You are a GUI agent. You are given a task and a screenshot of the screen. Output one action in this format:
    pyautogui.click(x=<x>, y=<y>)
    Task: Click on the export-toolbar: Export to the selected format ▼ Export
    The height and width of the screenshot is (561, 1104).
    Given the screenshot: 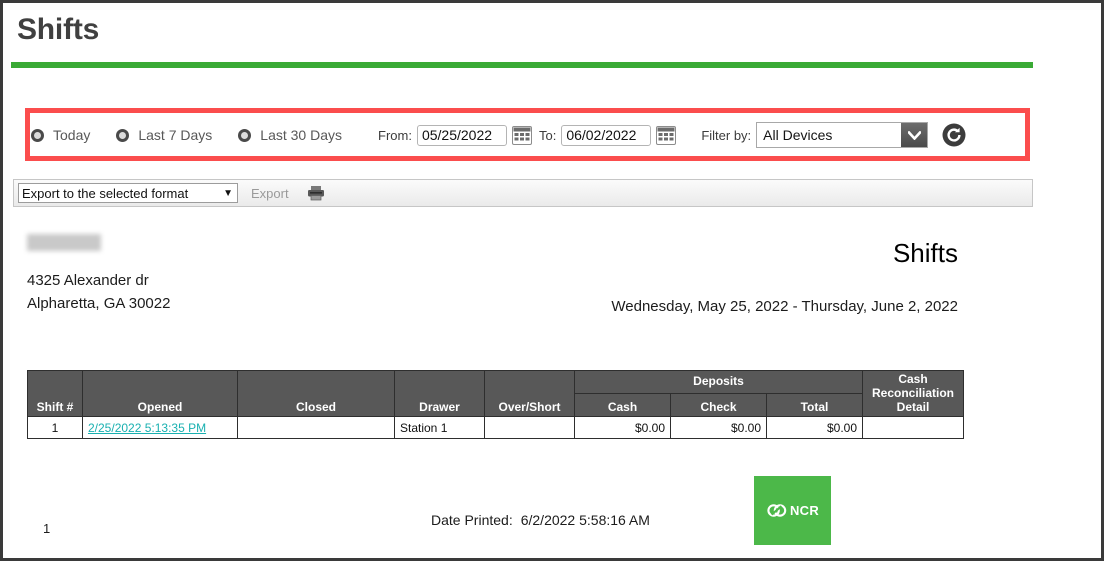 What is the action you would take?
    pyautogui.click(x=523, y=193)
    